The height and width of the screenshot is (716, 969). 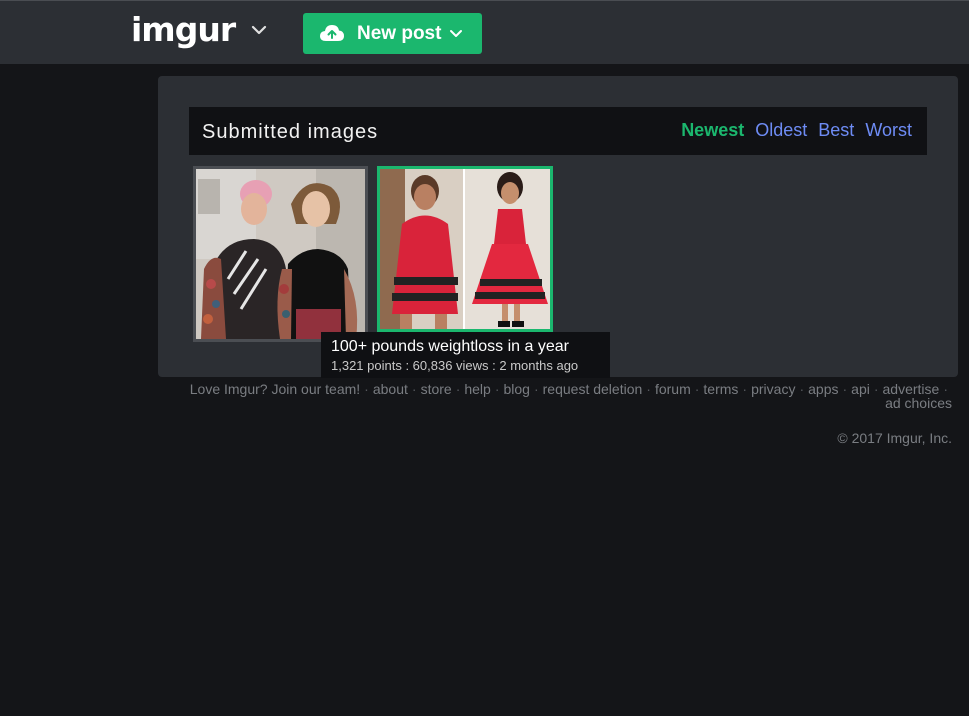 I want to click on section-title: Submitted images, so click(x=290, y=132).